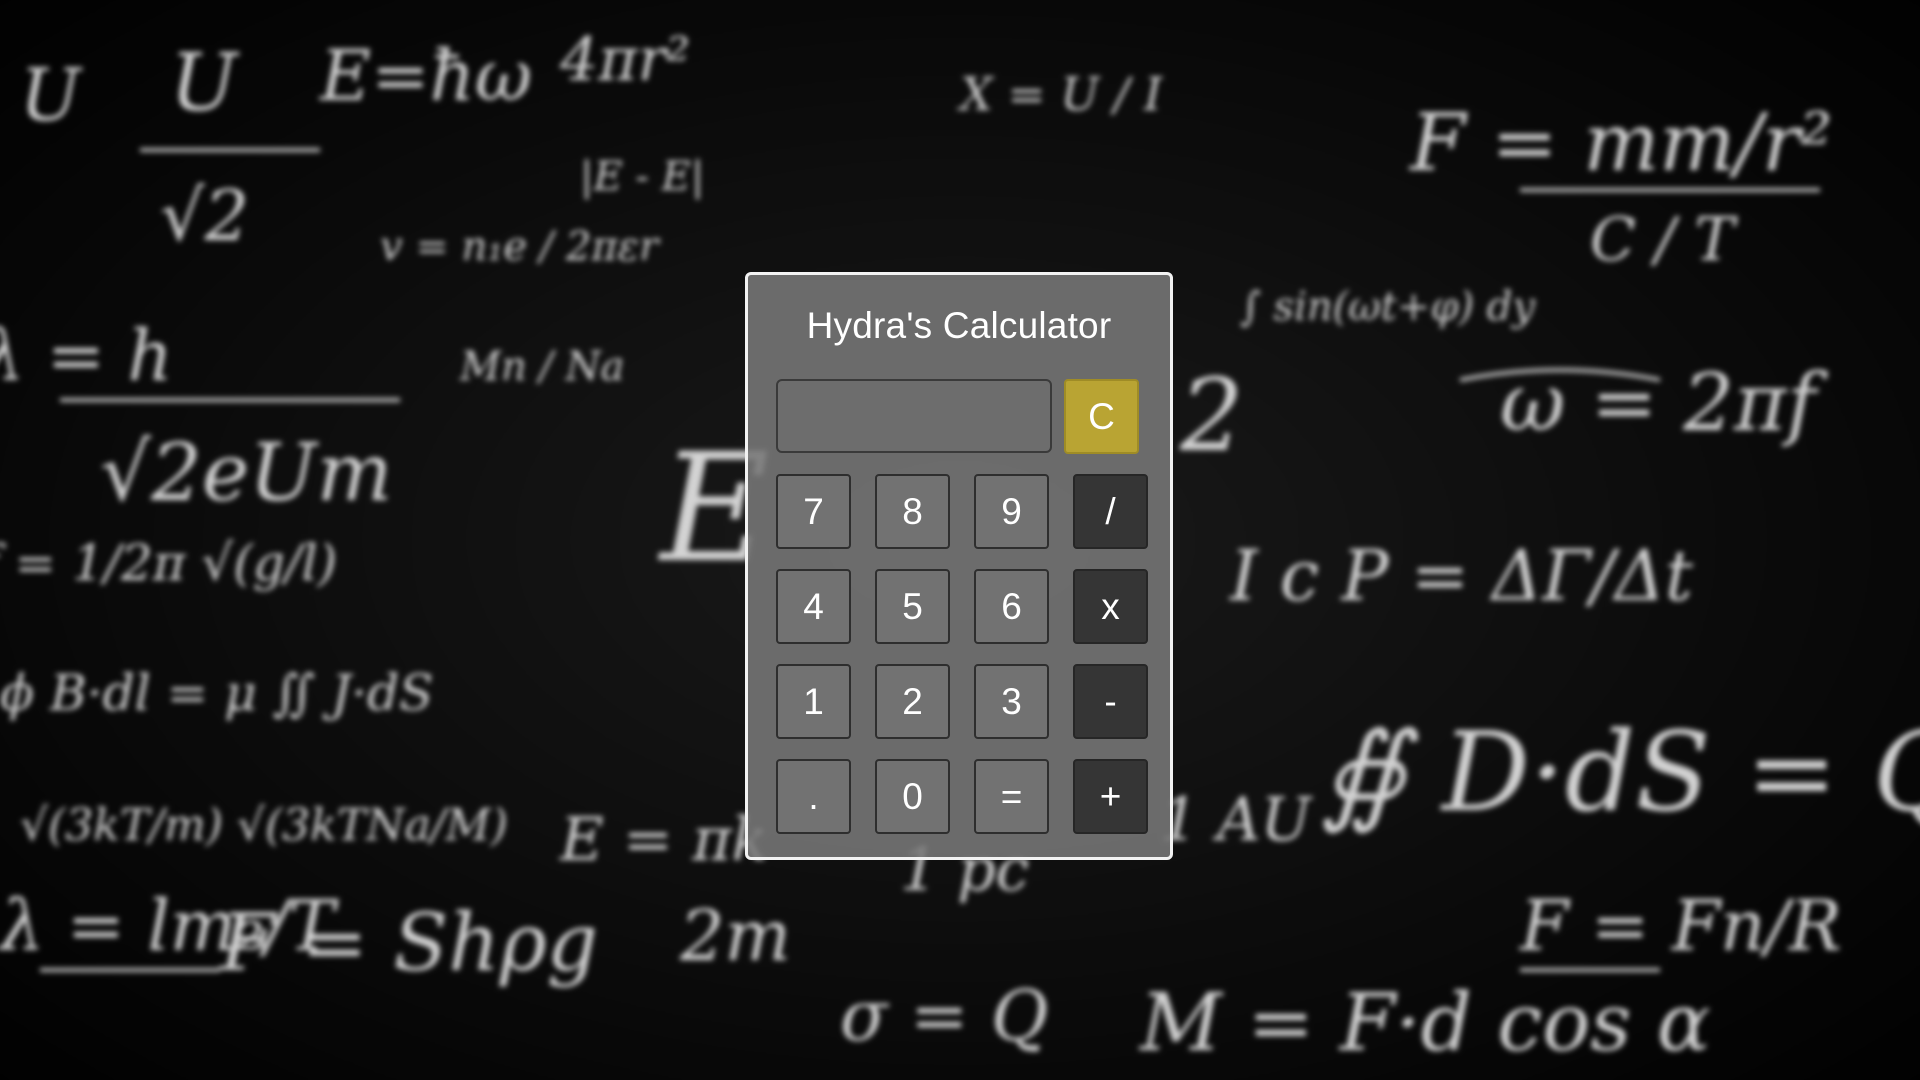  I want to click on digit-1-button: 1, so click(813, 701).